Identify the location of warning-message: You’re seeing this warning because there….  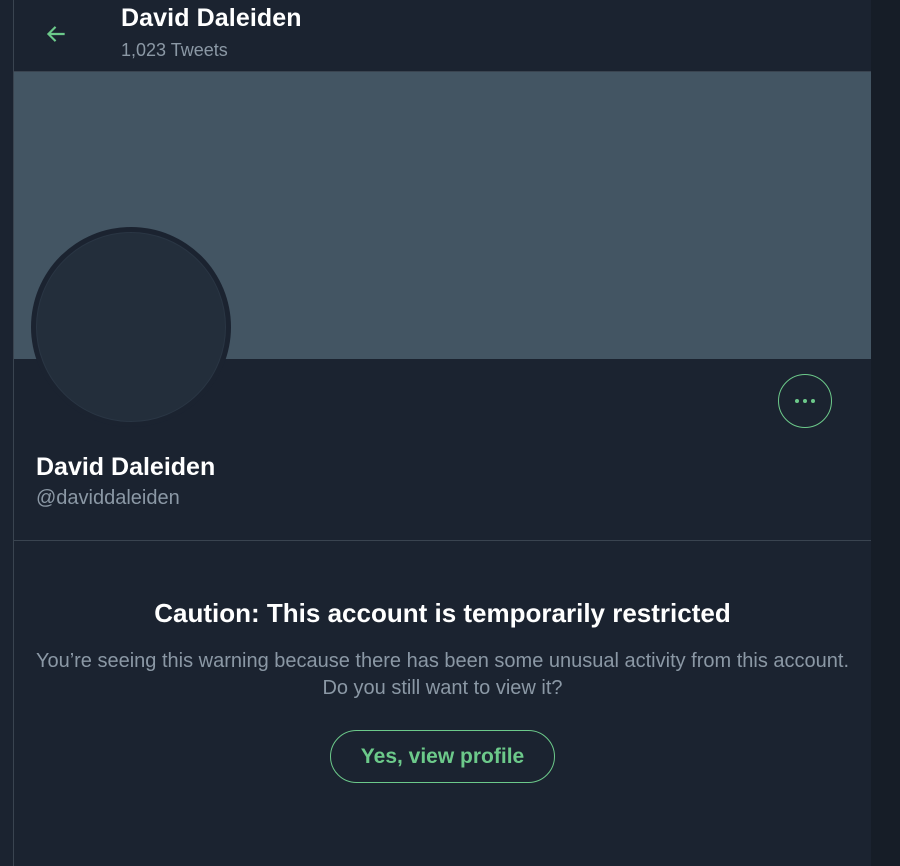
(442, 674).